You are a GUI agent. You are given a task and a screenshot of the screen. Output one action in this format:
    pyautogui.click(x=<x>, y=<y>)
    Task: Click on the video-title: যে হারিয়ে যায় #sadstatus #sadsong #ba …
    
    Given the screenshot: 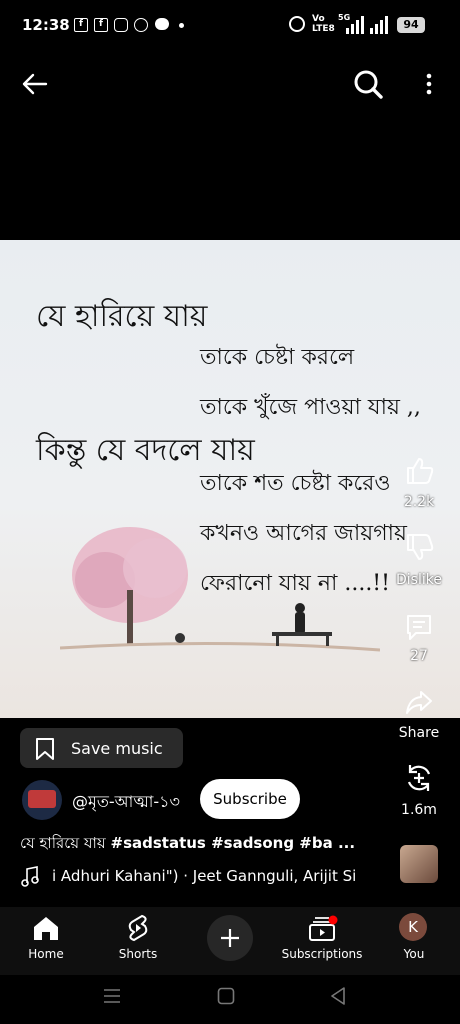 What is the action you would take?
    pyautogui.click(x=187, y=844)
    